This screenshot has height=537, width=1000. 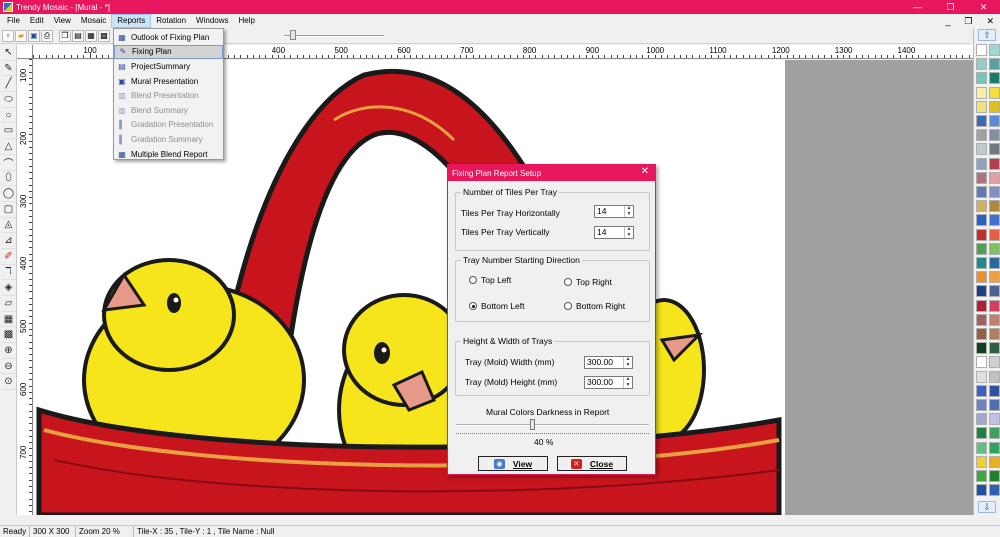 What do you see at coordinates (552, 425) in the screenshot?
I see `darkness-slider` at bounding box center [552, 425].